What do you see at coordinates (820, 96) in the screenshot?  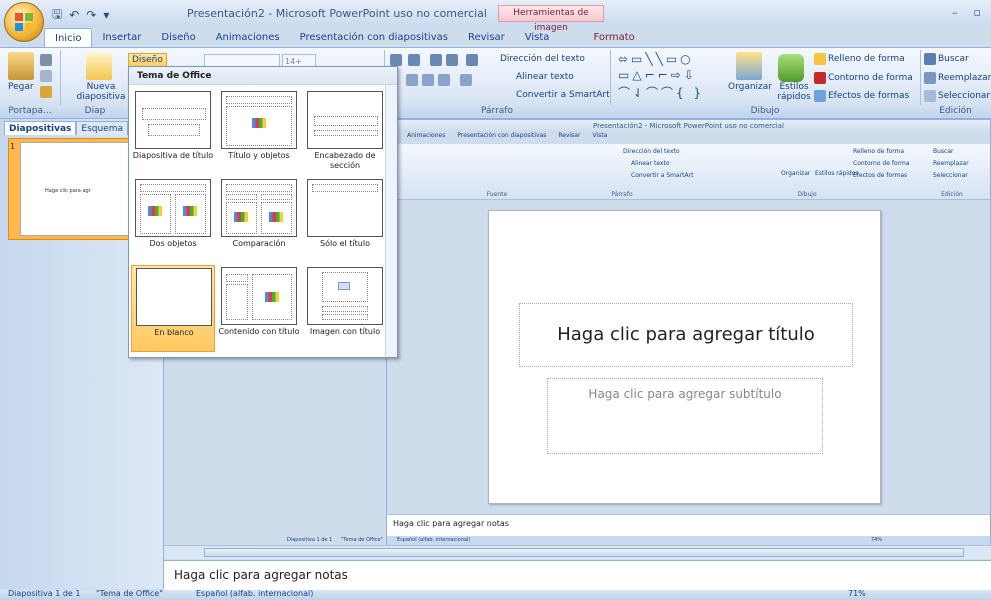 I see `shape-effects-icon` at bounding box center [820, 96].